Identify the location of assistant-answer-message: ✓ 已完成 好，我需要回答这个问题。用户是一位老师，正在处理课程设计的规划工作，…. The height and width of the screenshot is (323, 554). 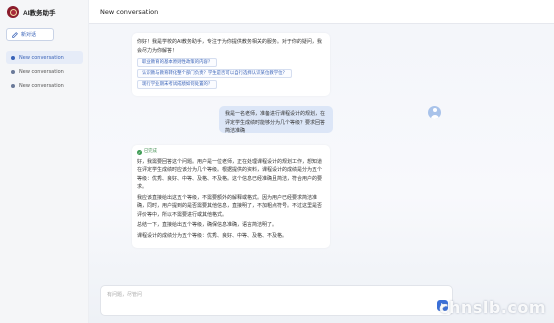
(231, 196).